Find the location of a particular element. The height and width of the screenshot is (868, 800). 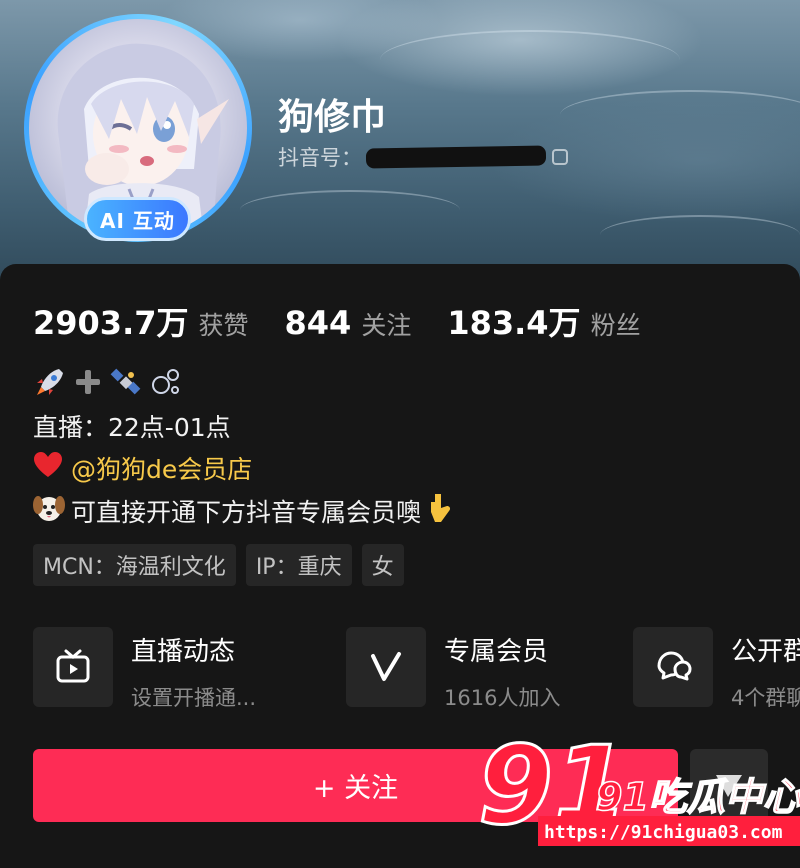

bio-emoji-line is located at coordinates (108, 382).